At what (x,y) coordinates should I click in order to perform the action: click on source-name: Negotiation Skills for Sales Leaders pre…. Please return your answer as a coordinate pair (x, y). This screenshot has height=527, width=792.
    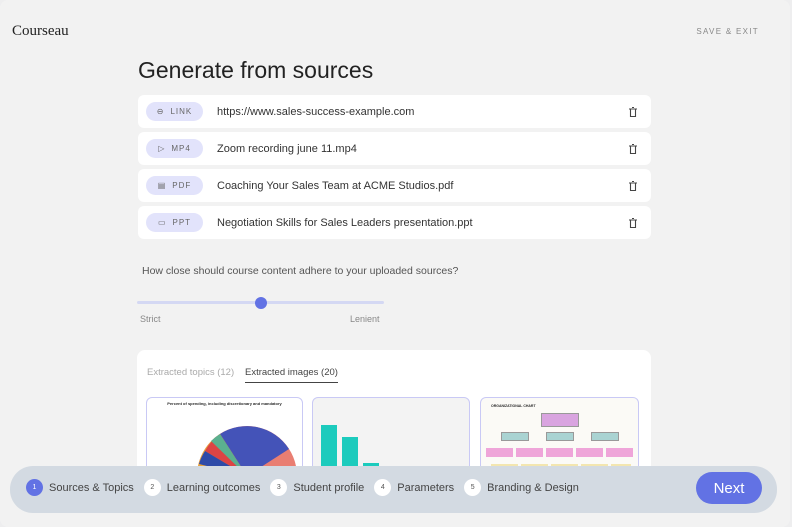
    Looking at the image, I should click on (345, 222).